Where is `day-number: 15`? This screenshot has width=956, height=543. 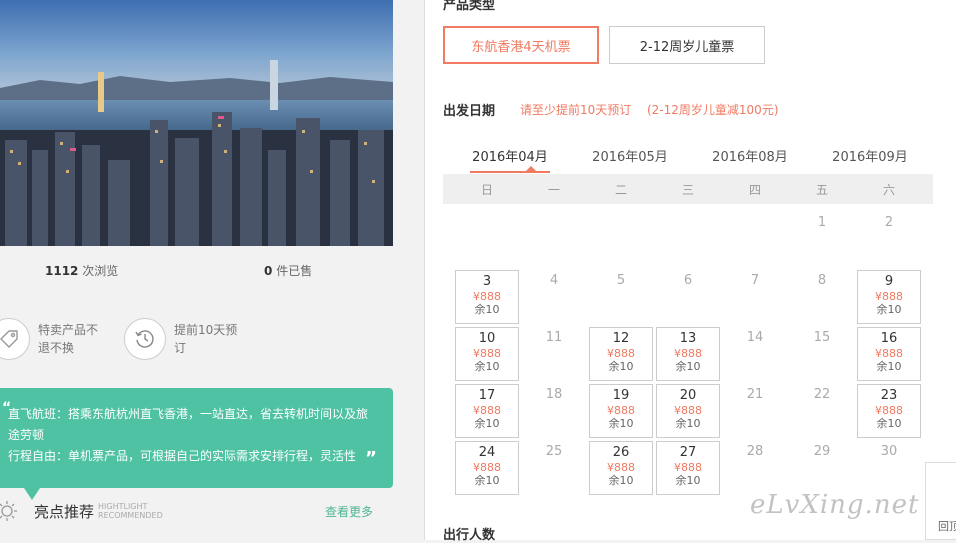
day-number: 15 is located at coordinates (822, 337).